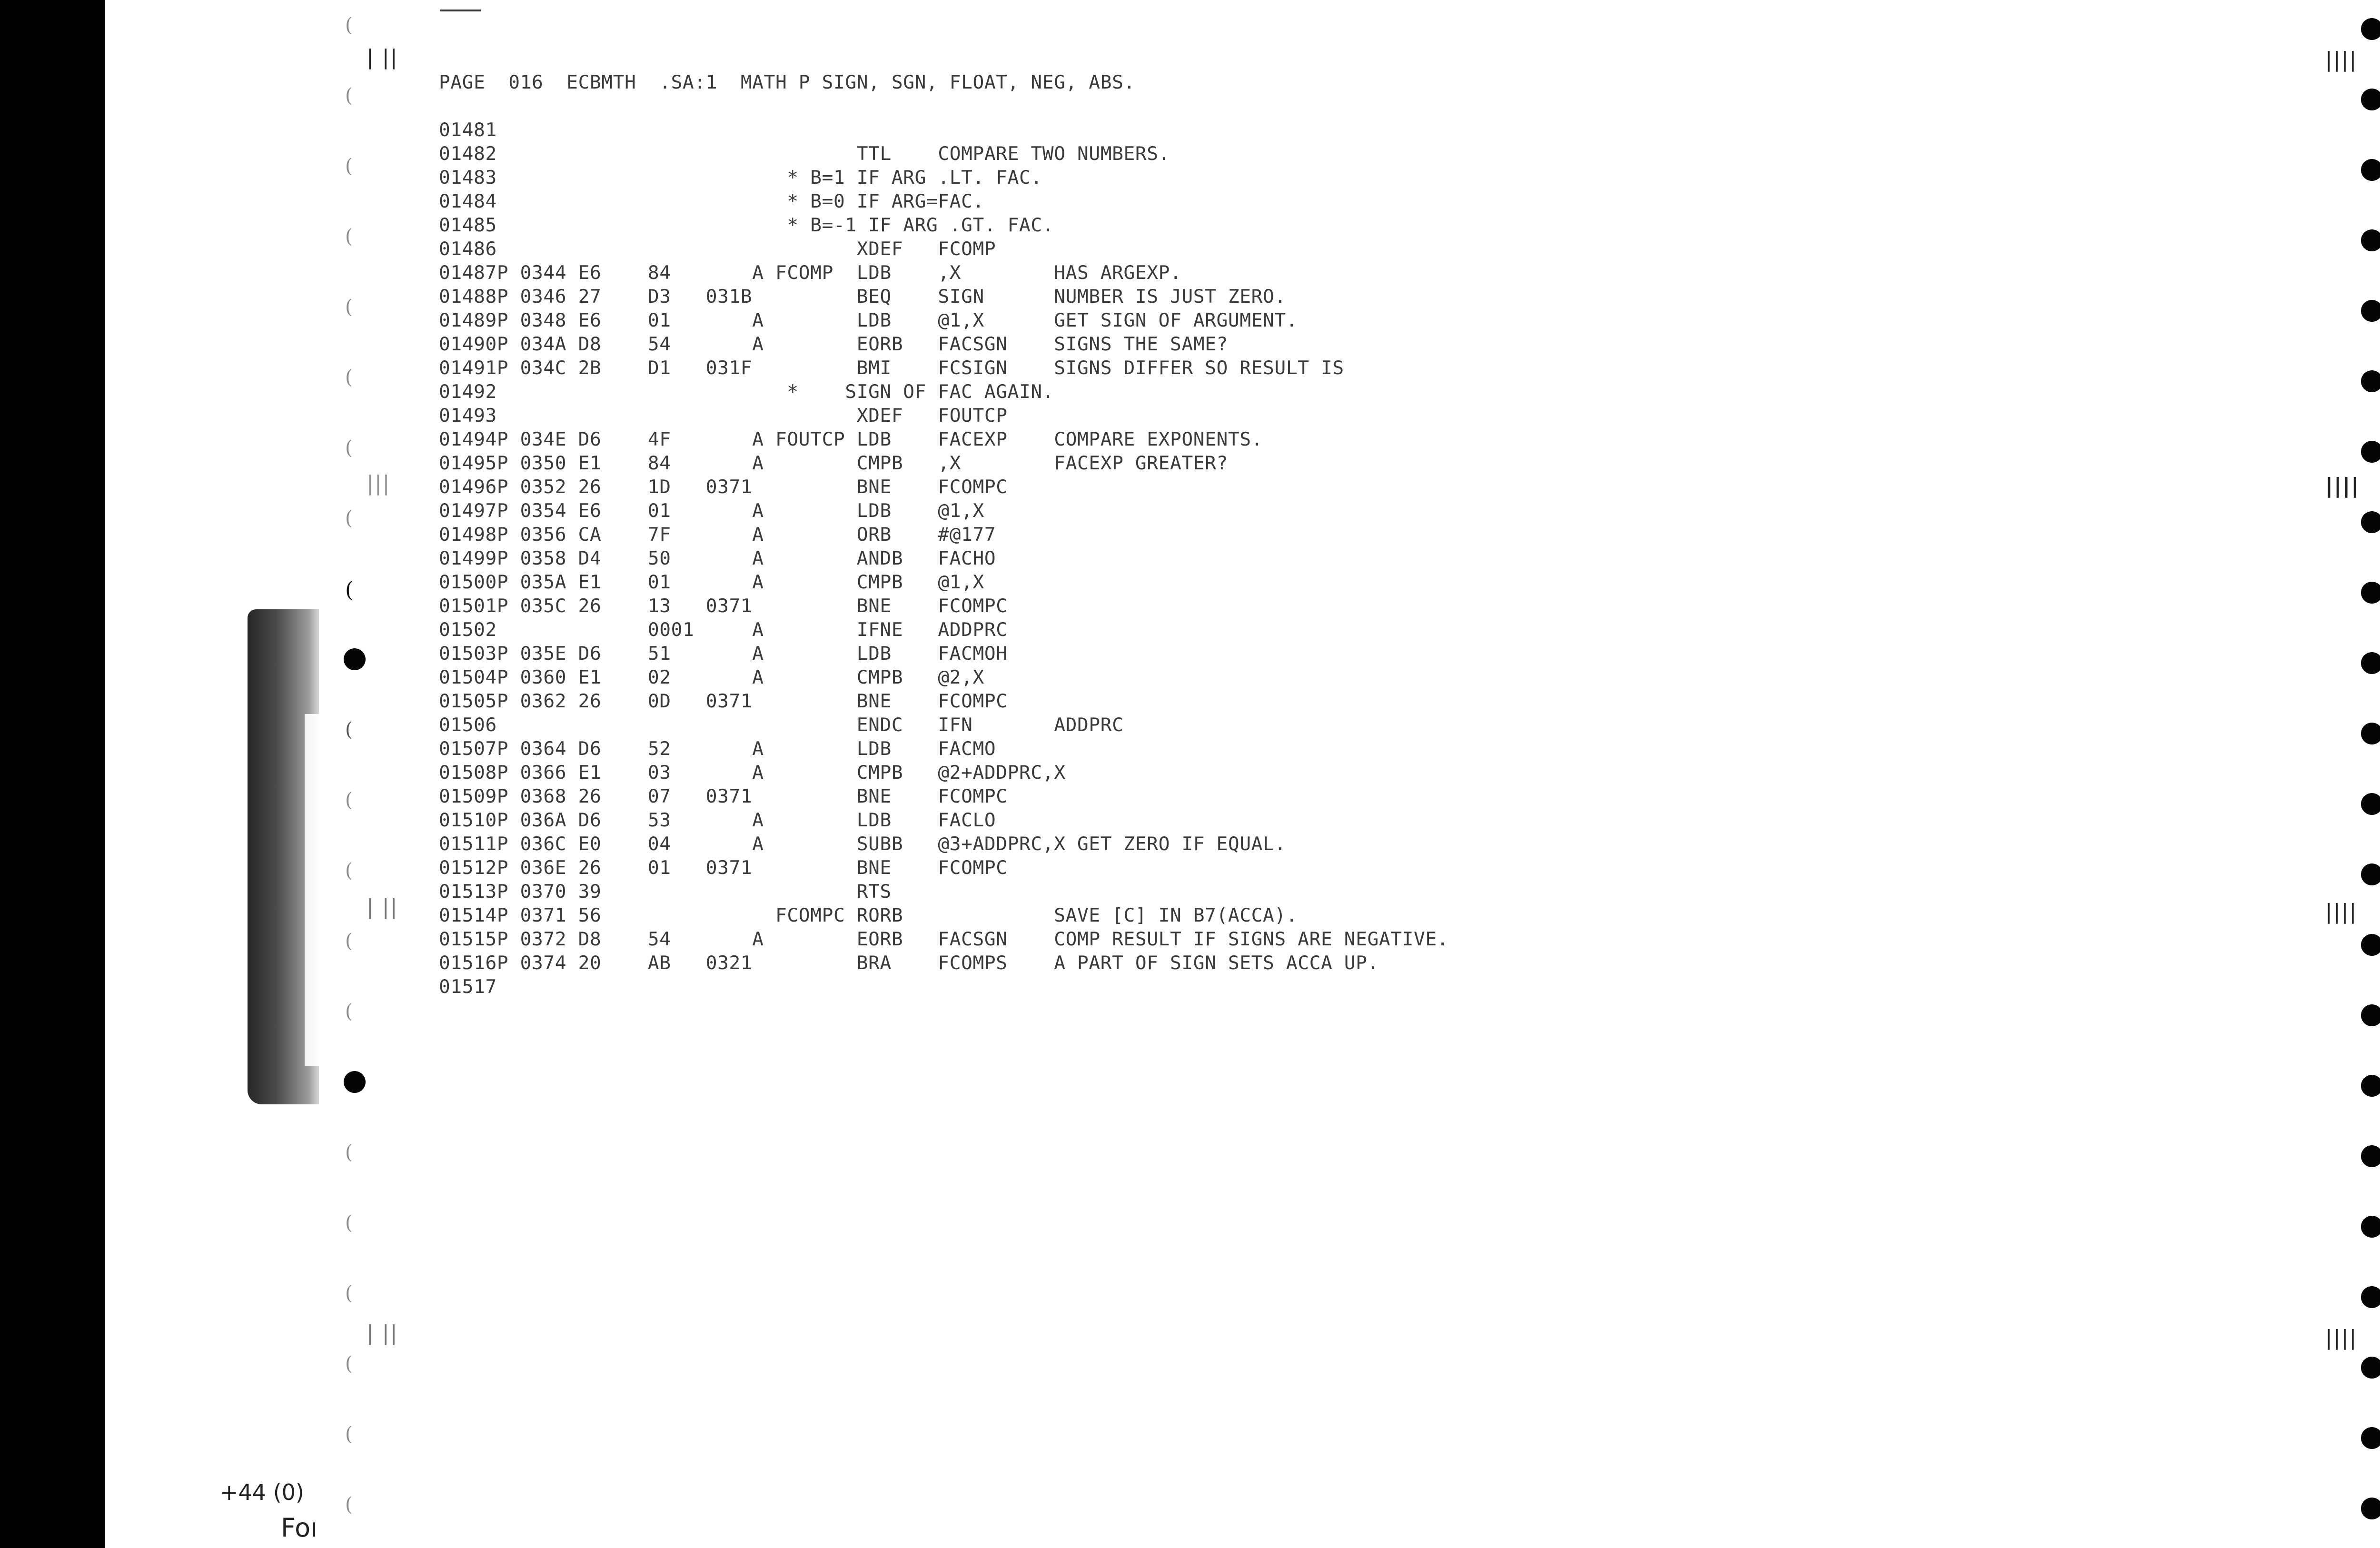 This screenshot has width=2380, height=1548. Describe the element at coordinates (711, 511) in the screenshot. I see `listing-line: 01497P 0354 E6 01 A LDB @1,X` at that location.